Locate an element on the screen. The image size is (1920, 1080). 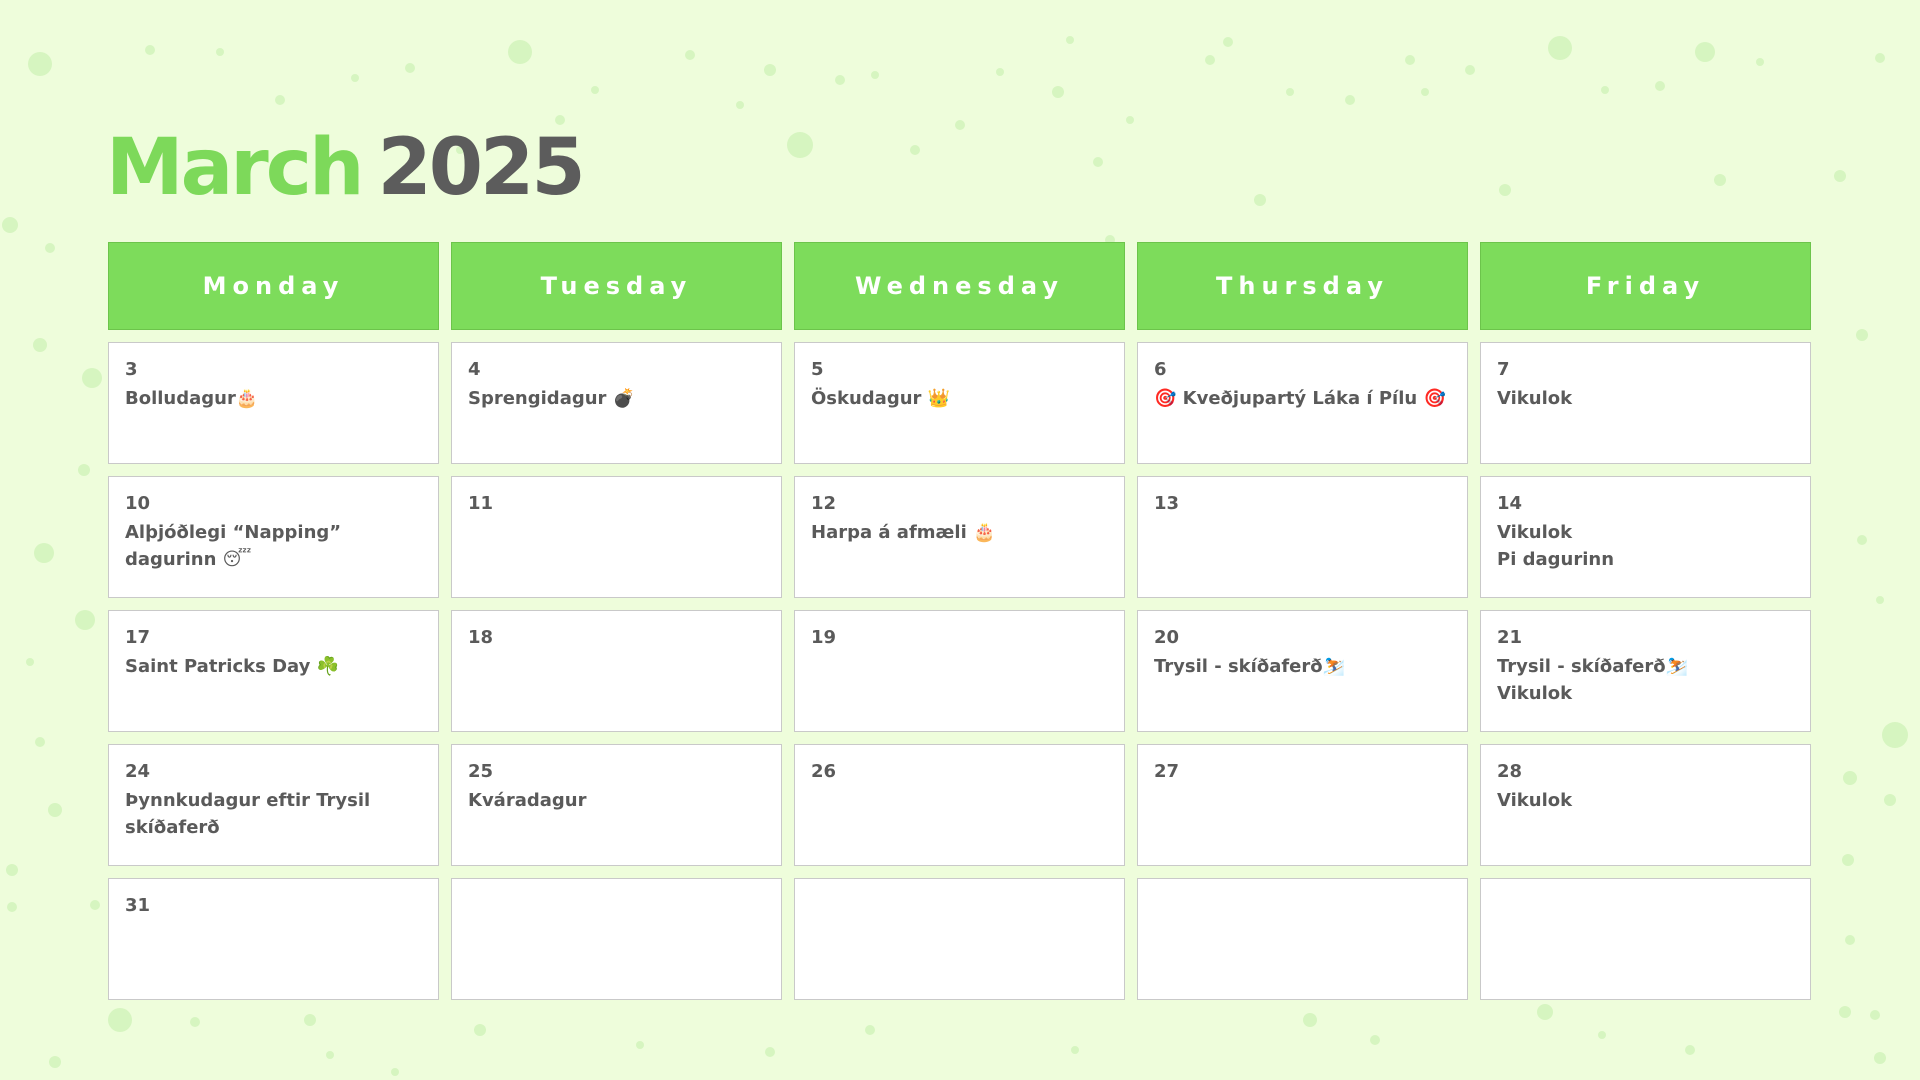
event-label: Saint Patricks Day ☘️ is located at coordinates (232, 666).